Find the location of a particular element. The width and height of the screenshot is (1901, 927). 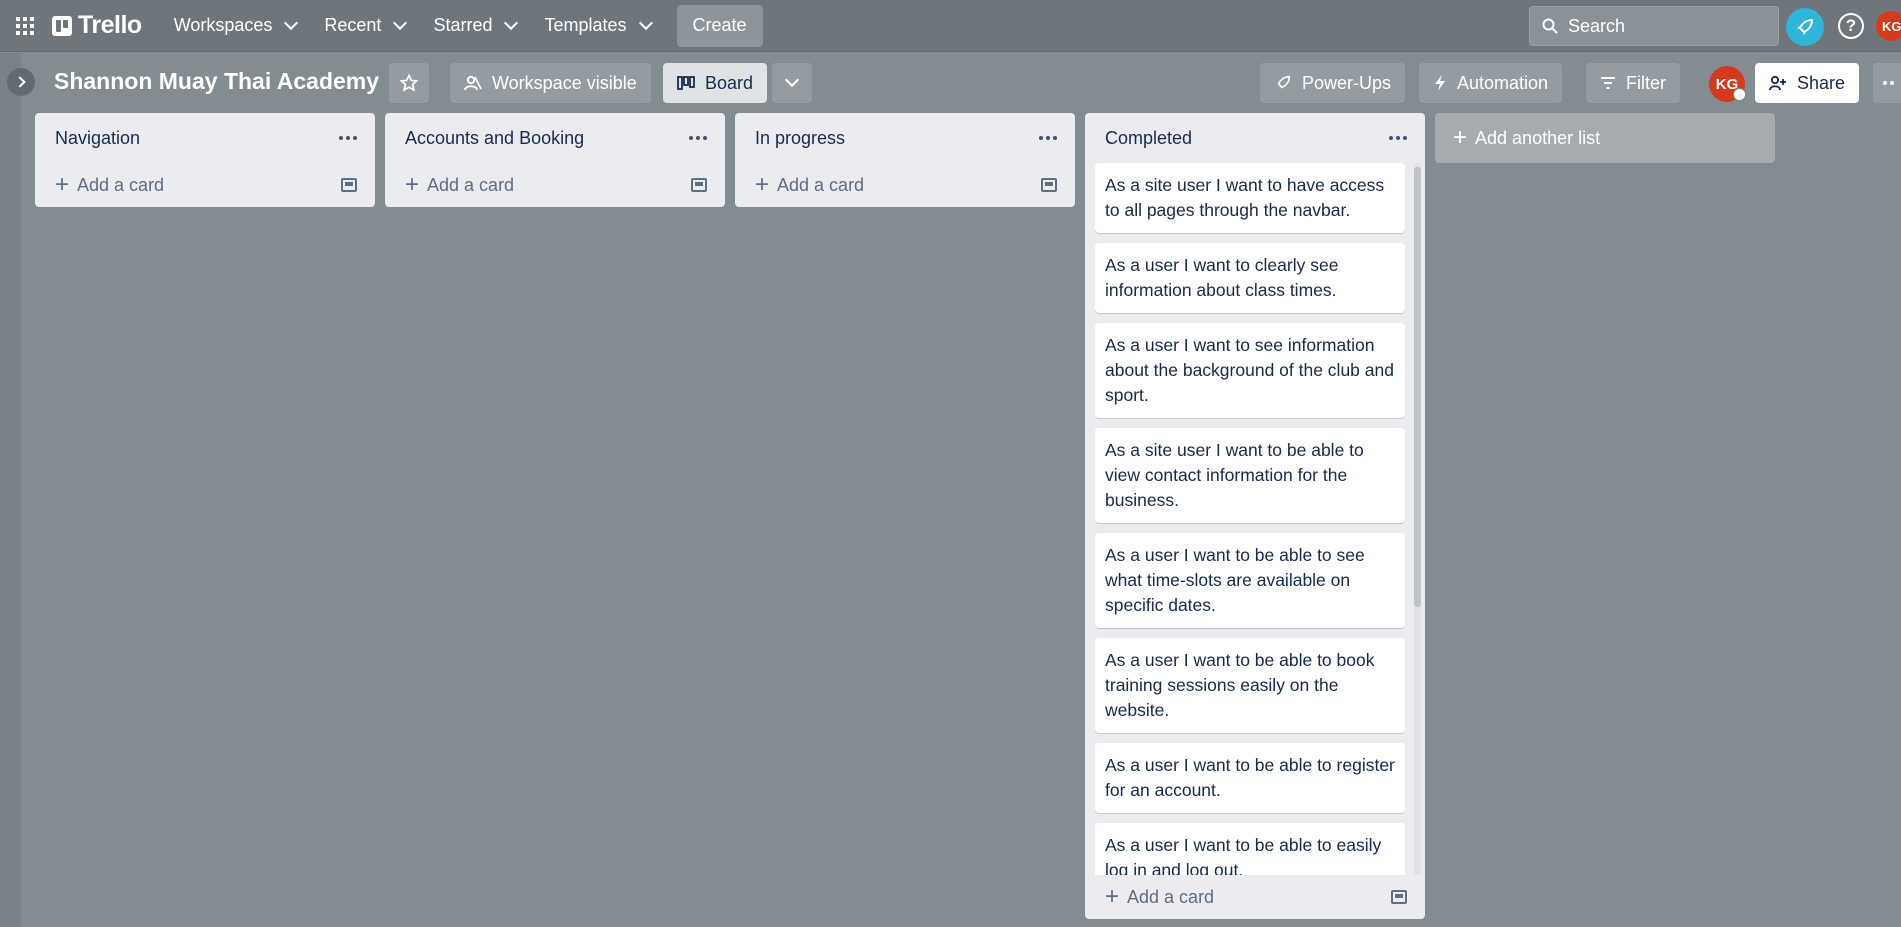

nav-workspaces: Workspaces is located at coordinates (235, 26).